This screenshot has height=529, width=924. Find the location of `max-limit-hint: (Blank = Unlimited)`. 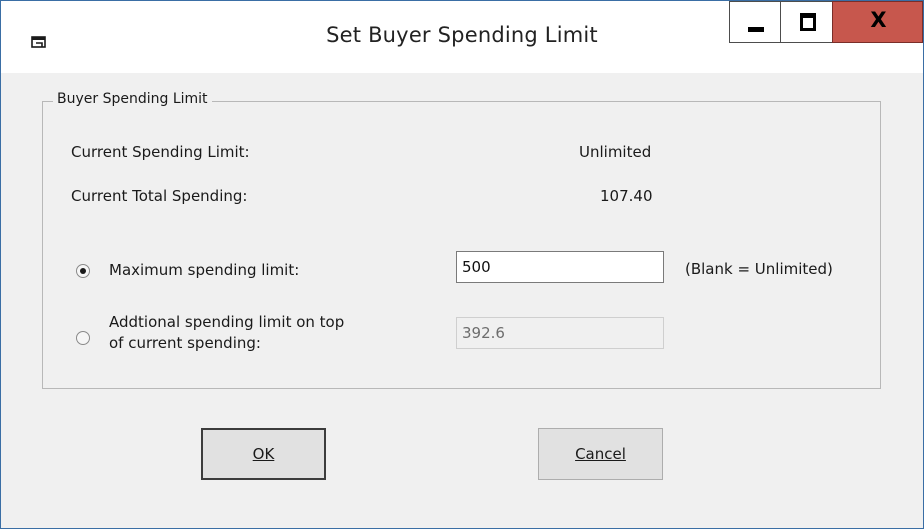

max-limit-hint: (Blank = Unlimited) is located at coordinates (759, 269).